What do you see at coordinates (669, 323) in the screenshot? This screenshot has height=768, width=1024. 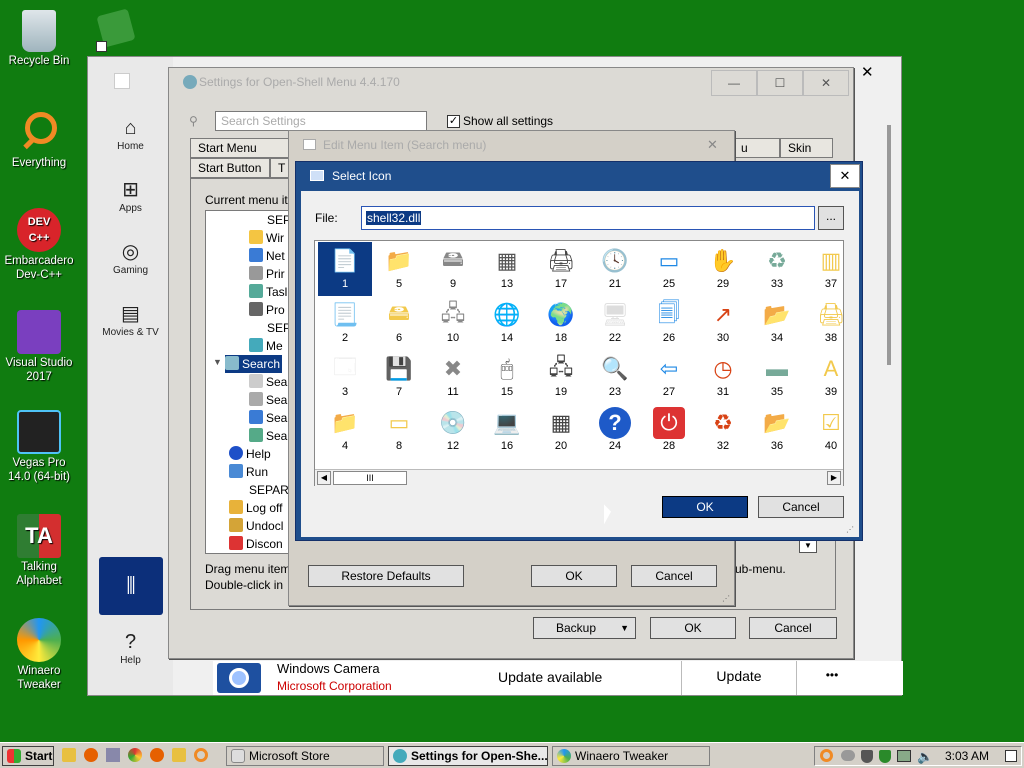 I see `icon-cell: 🗐 26` at bounding box center [669, 323].